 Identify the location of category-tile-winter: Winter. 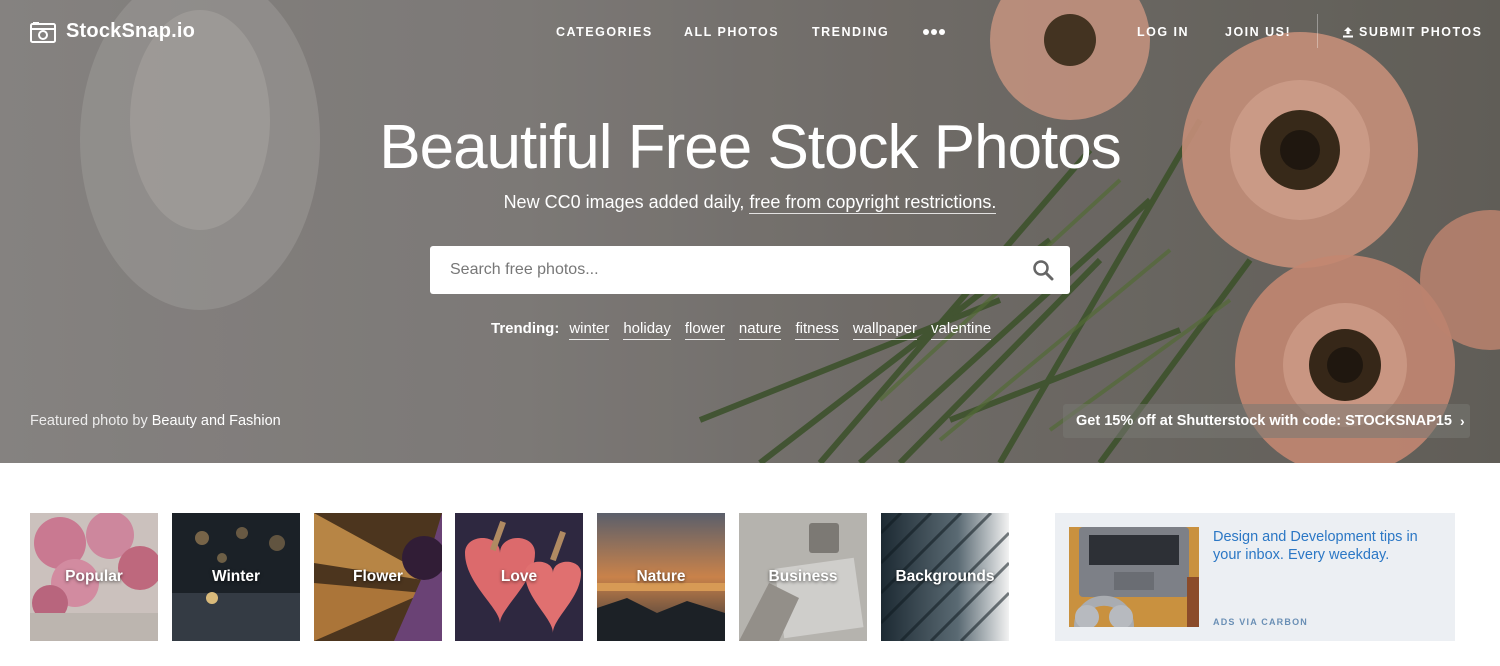
(236, 577).